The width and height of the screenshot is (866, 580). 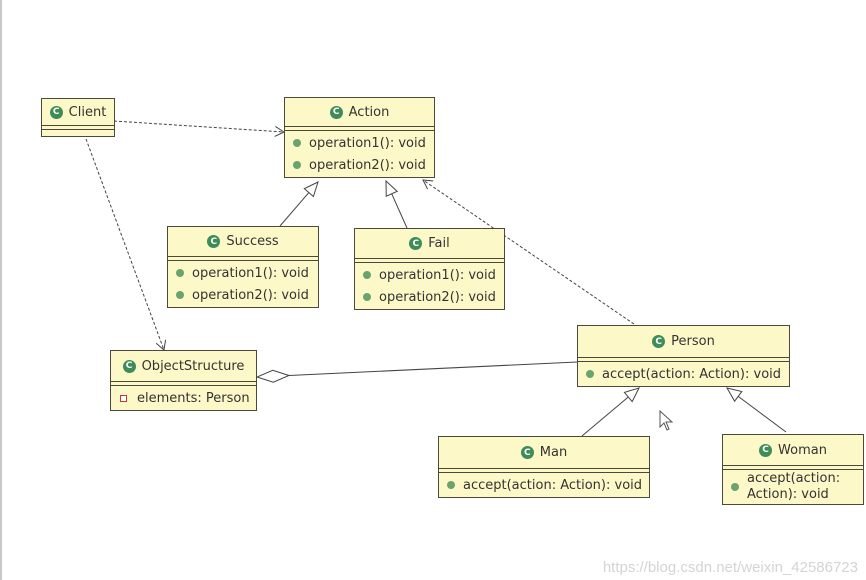 What do you see at coordinates (193, 366) in the screenshot?
I see `class-name: ObjectStructure` at bounding box center [193, 366].